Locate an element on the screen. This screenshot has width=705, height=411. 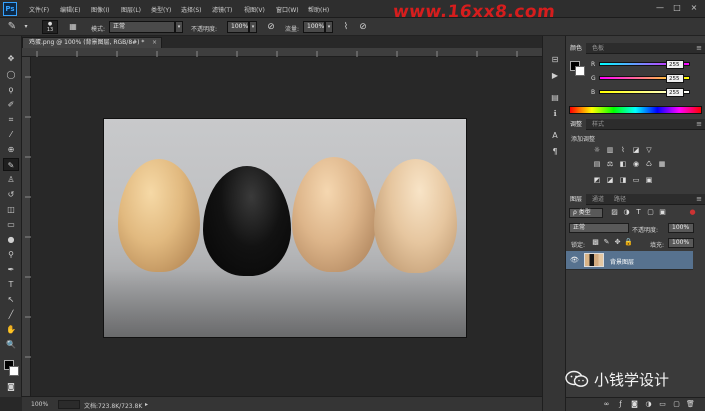
photo-filter-icon: ◉ is located at coordinates (636, 164).